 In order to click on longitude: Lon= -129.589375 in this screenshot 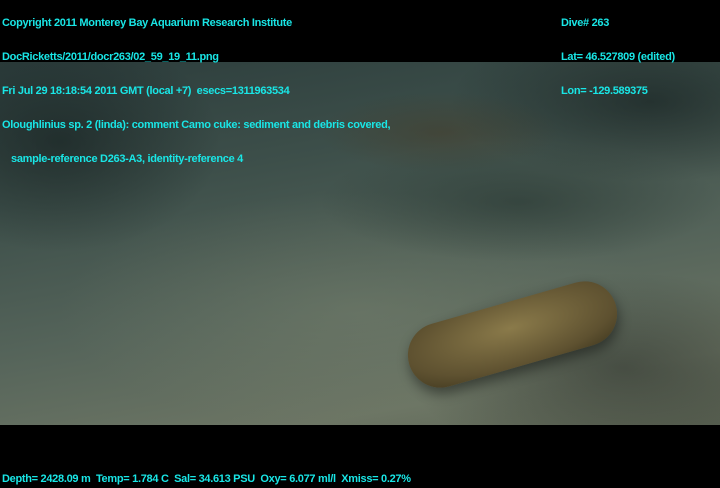, I will do `click(604, 91)`.